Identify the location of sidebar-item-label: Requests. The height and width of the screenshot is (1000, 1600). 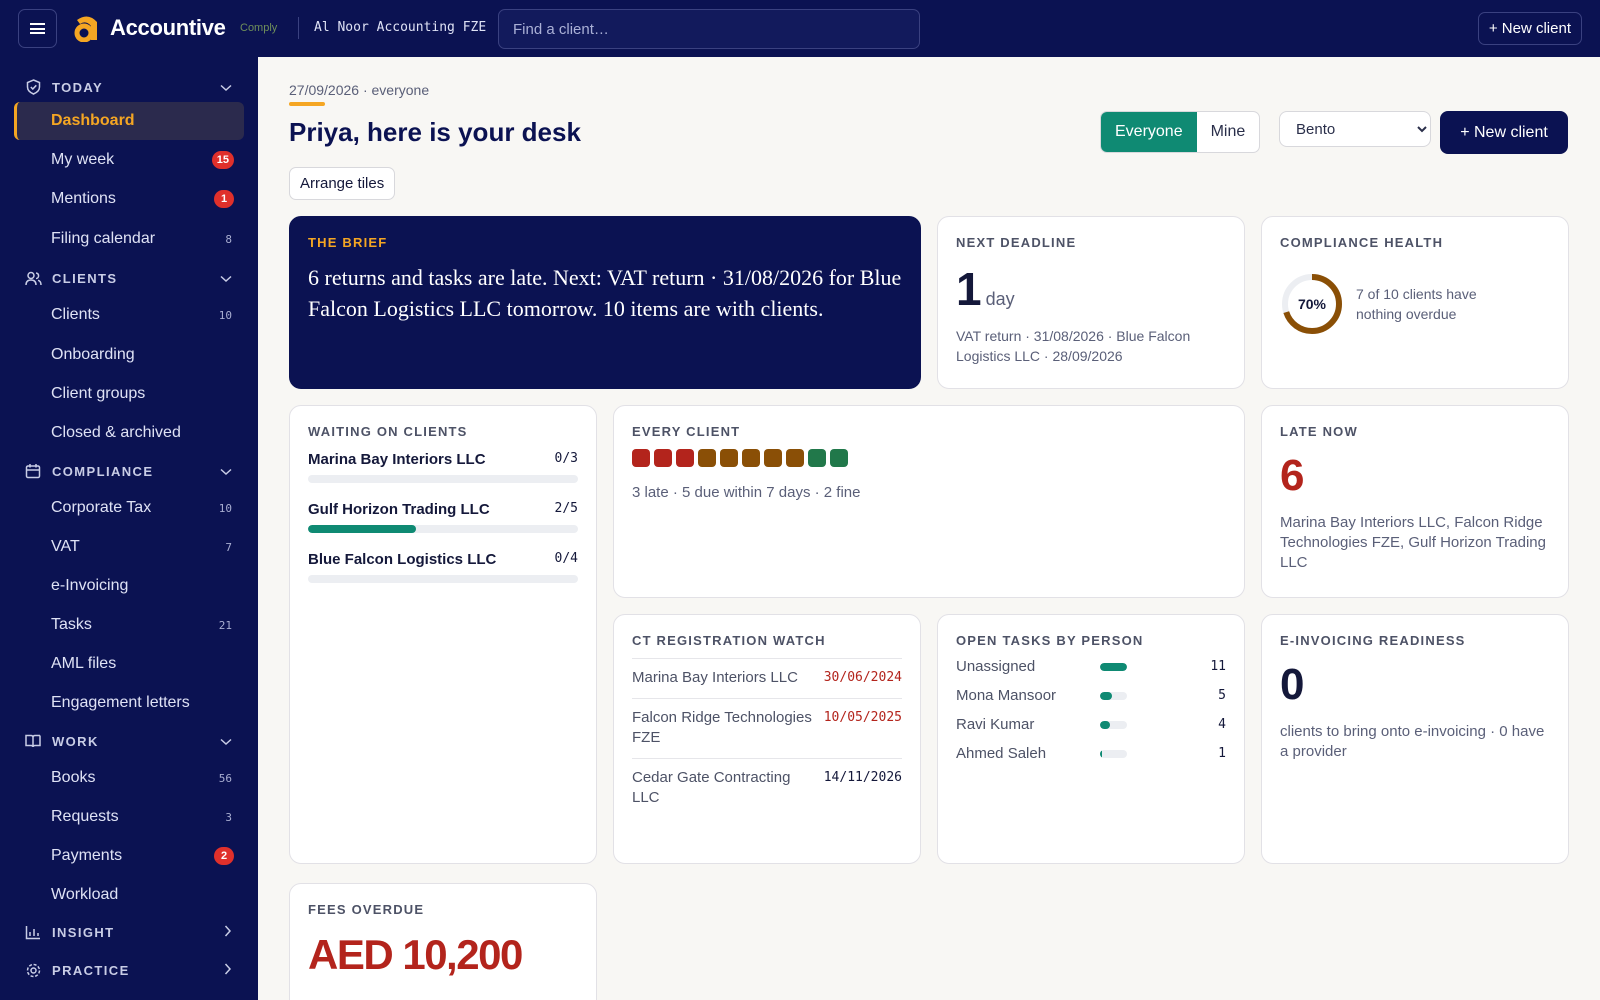
(85, 816).